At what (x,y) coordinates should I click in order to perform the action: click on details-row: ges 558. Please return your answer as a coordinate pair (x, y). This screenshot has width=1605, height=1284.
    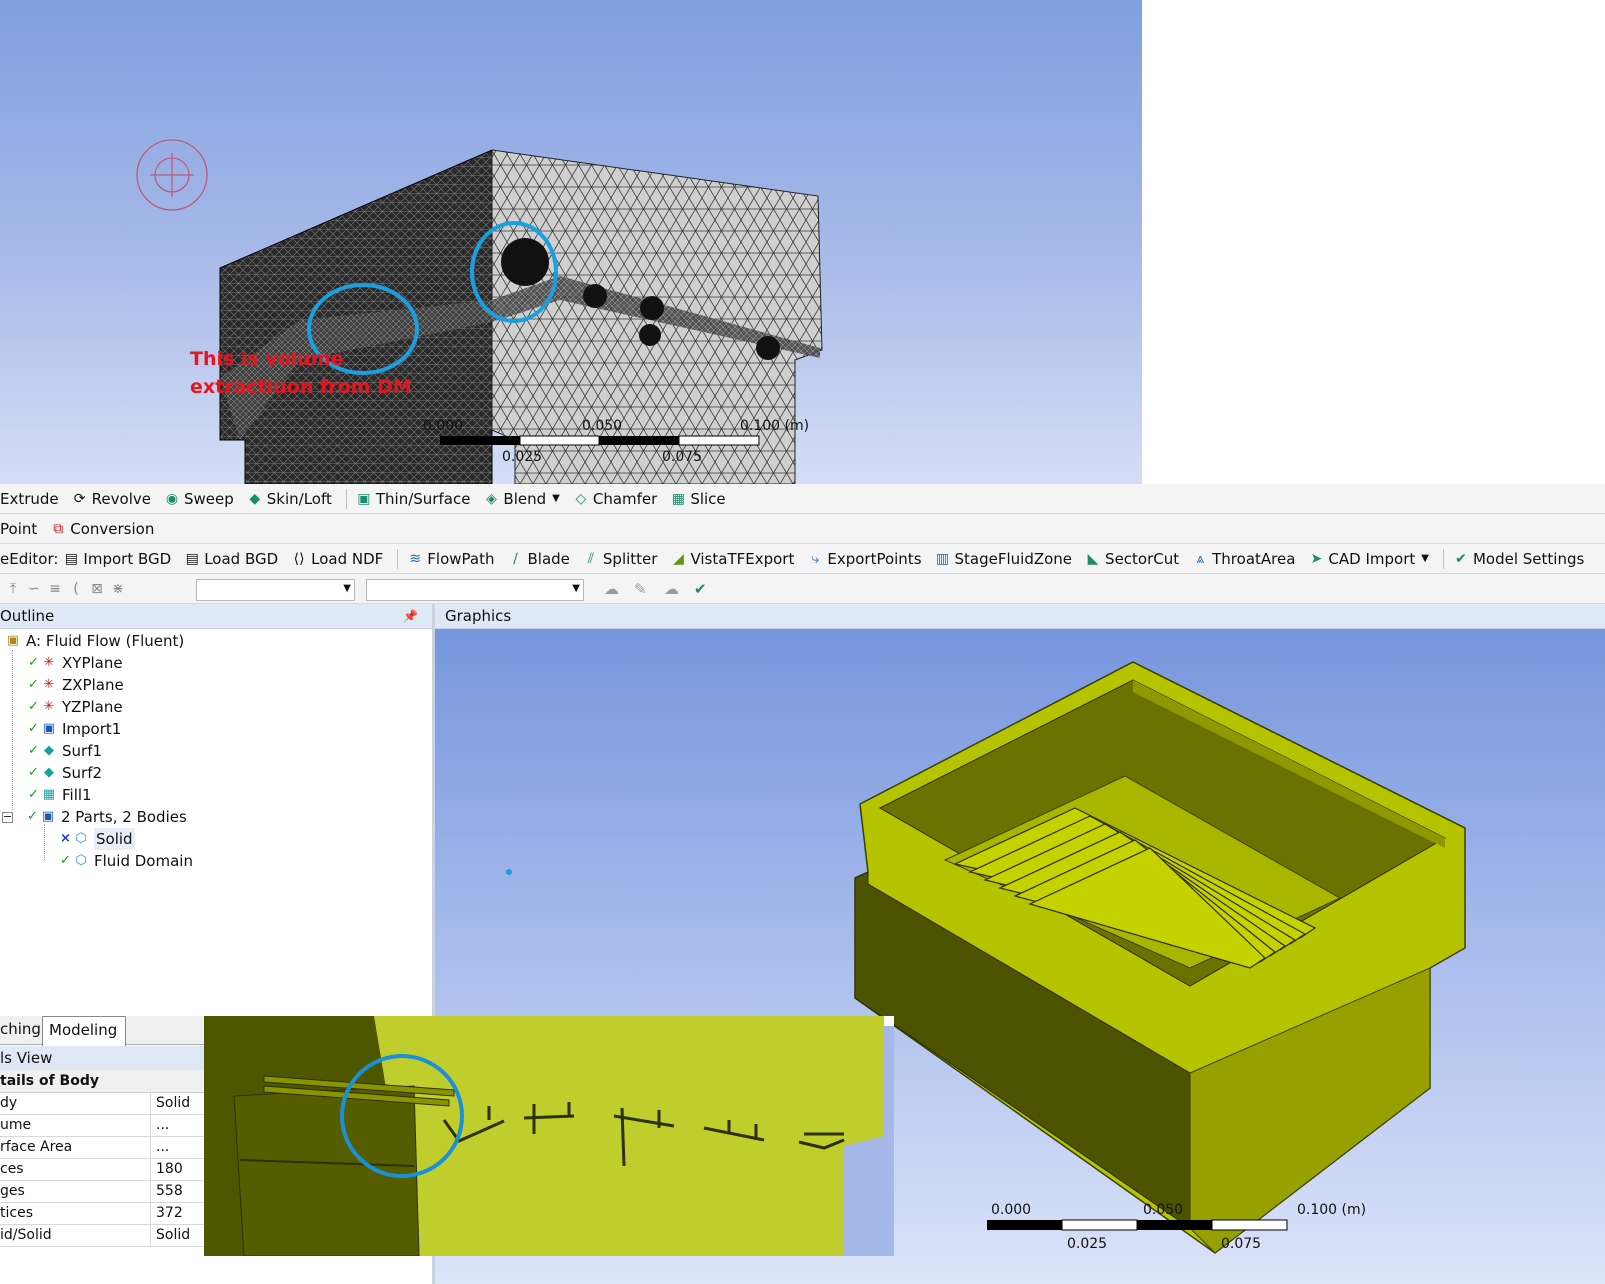
    Looking at the image, I should click on (102, 1191).